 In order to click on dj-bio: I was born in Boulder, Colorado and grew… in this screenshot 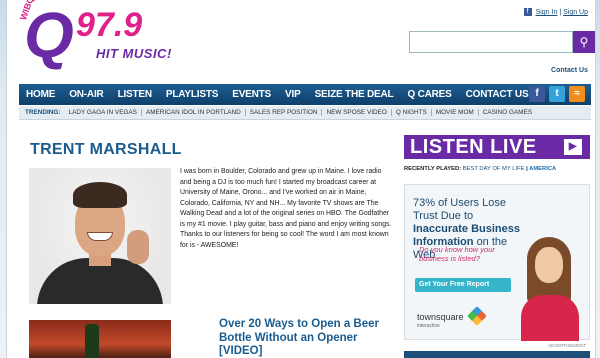, I will do `click(286, 208)`.